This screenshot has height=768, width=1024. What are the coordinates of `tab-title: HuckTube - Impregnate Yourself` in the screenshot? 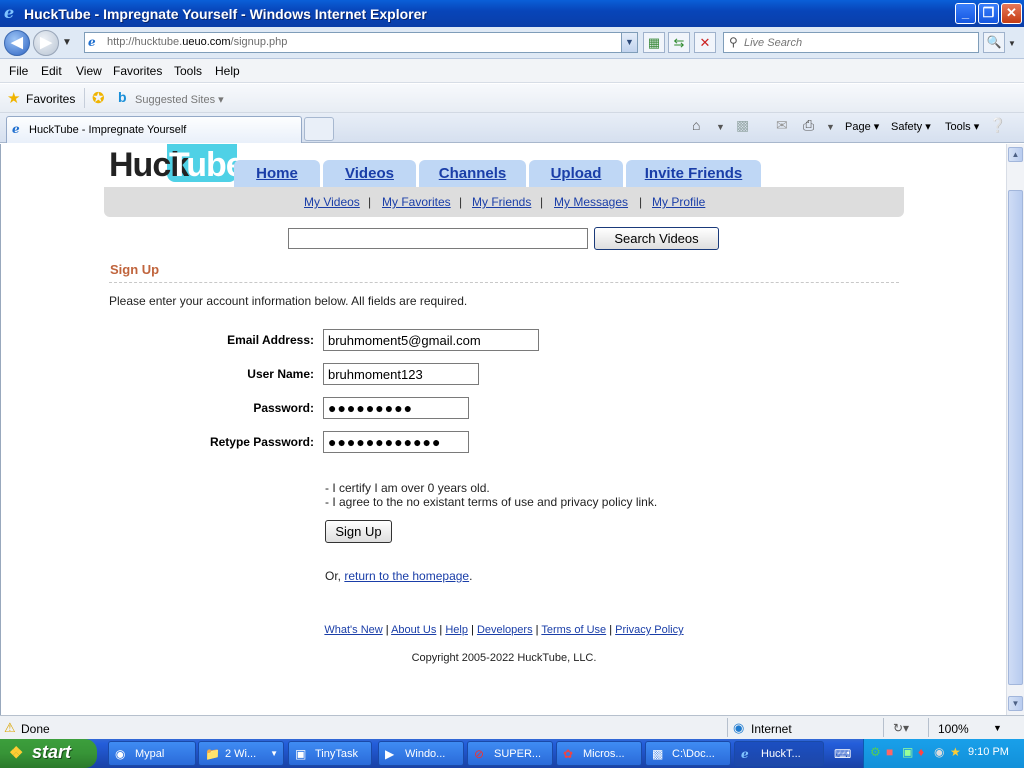 It's located at (108, 130).